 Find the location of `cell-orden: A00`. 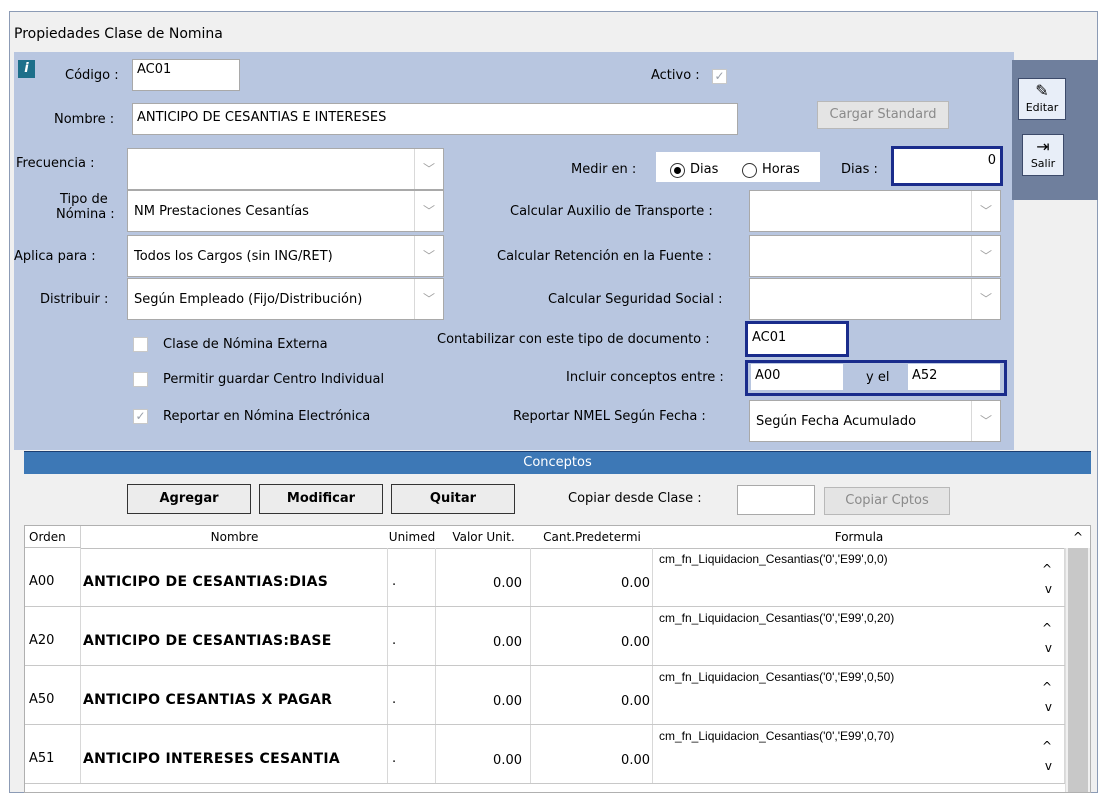

cell-orden: A00 is located at coordinates (53, 577).